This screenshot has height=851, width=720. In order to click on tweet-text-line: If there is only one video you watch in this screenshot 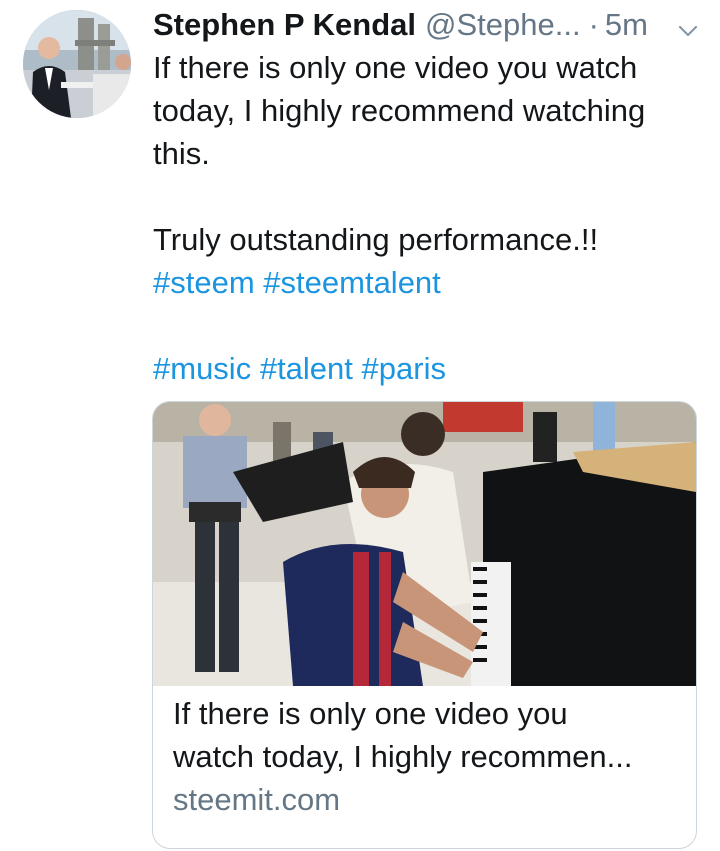, I will do `click(395, 67)`.